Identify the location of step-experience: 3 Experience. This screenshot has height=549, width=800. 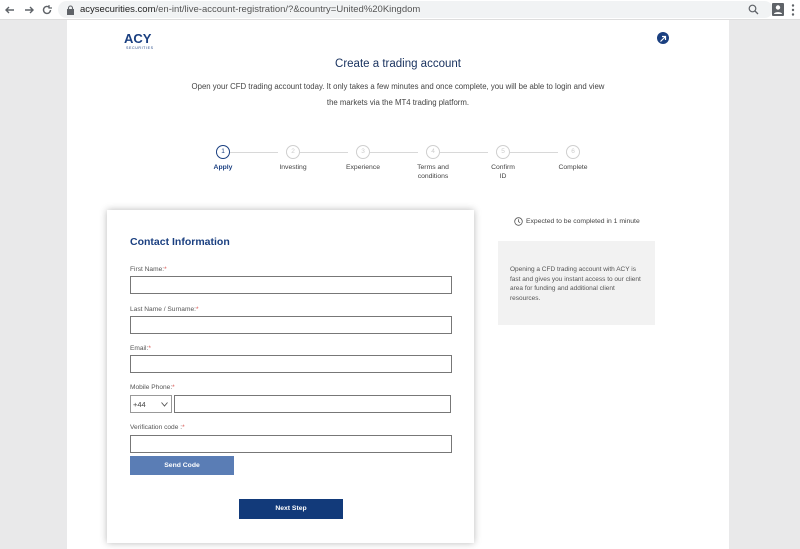
(363, 158).